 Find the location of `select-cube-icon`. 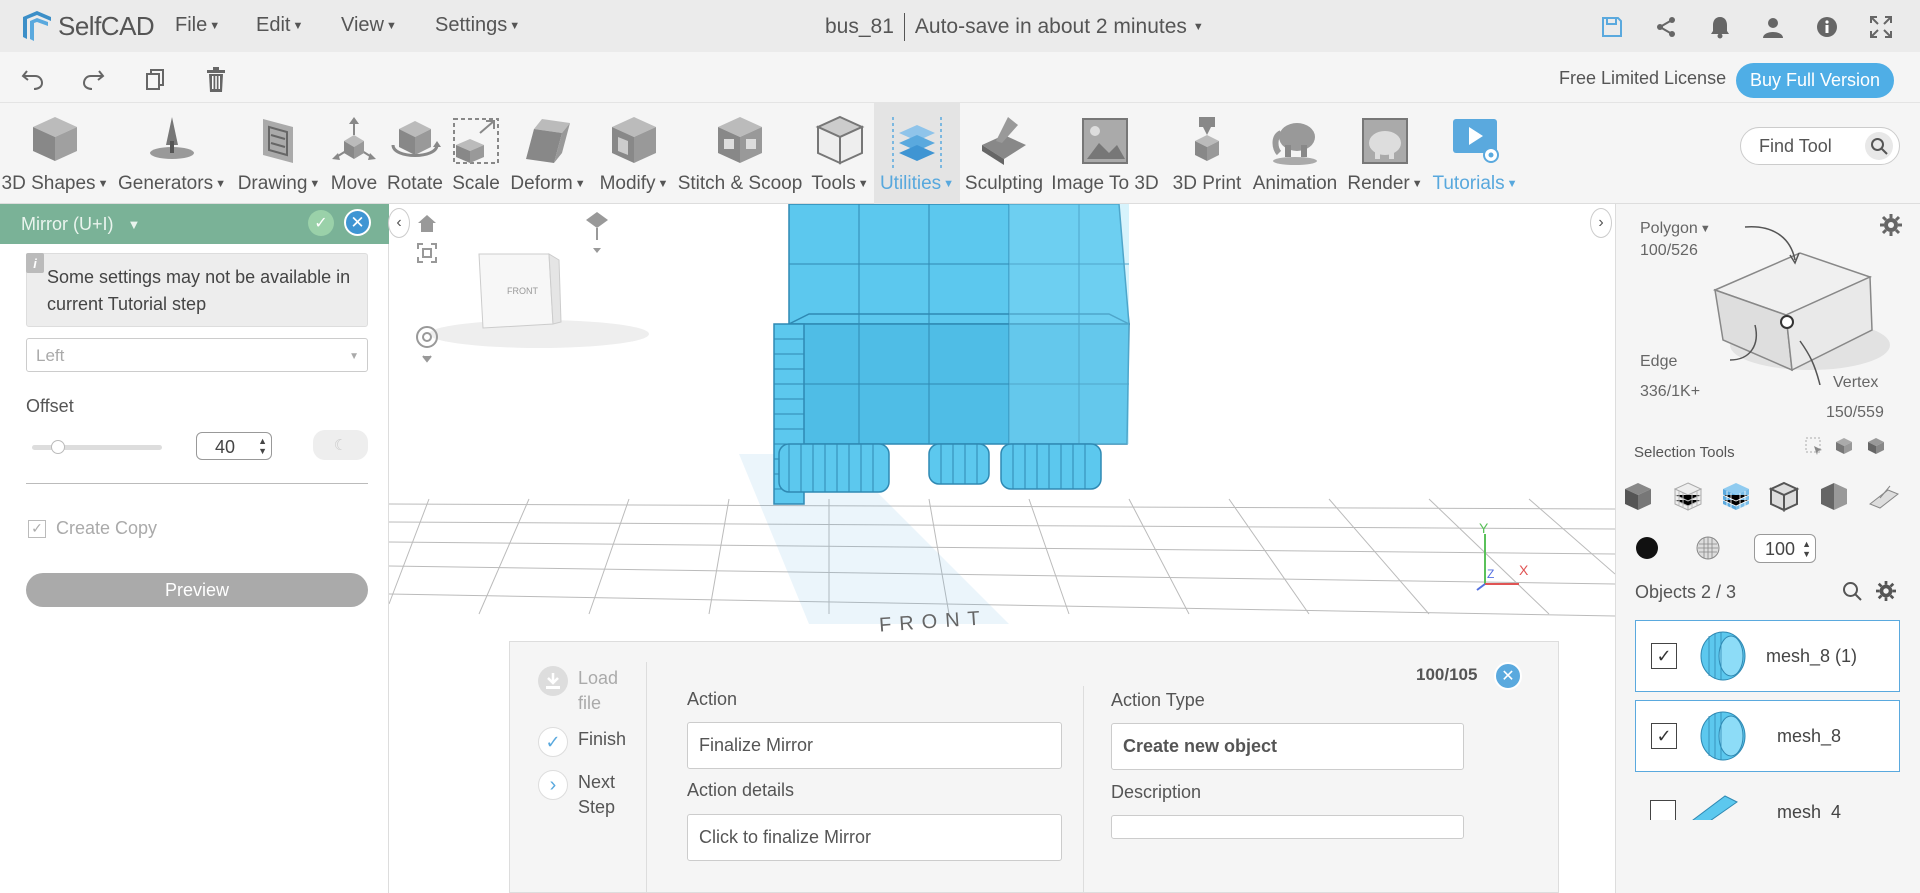

select-cube-icon is located at coordinates (1876, 448).